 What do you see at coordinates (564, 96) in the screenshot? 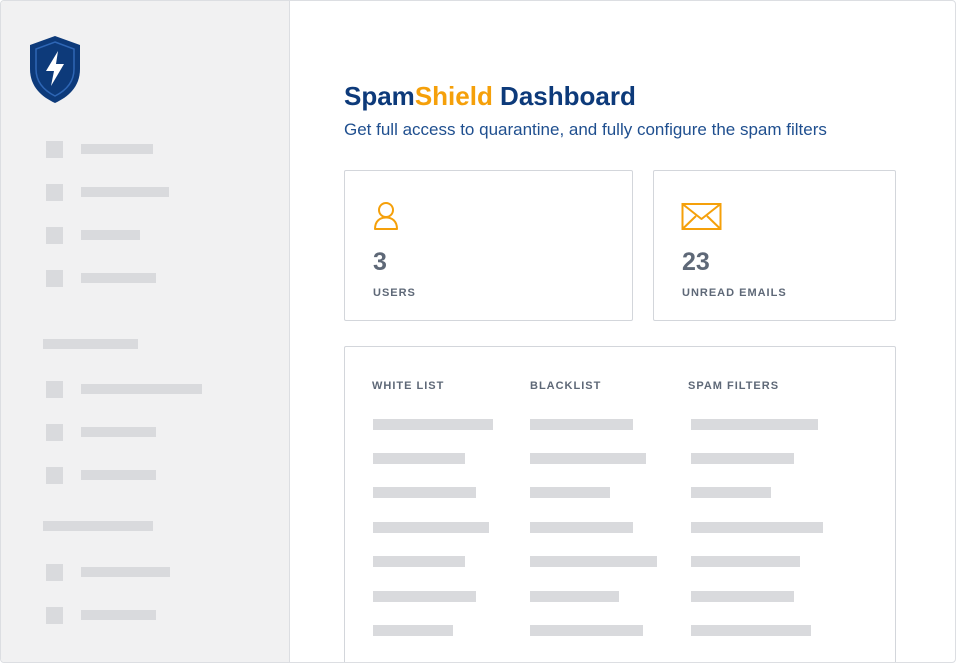
I see `title-suffix: Dashboard` at bounding box center [564, 96].